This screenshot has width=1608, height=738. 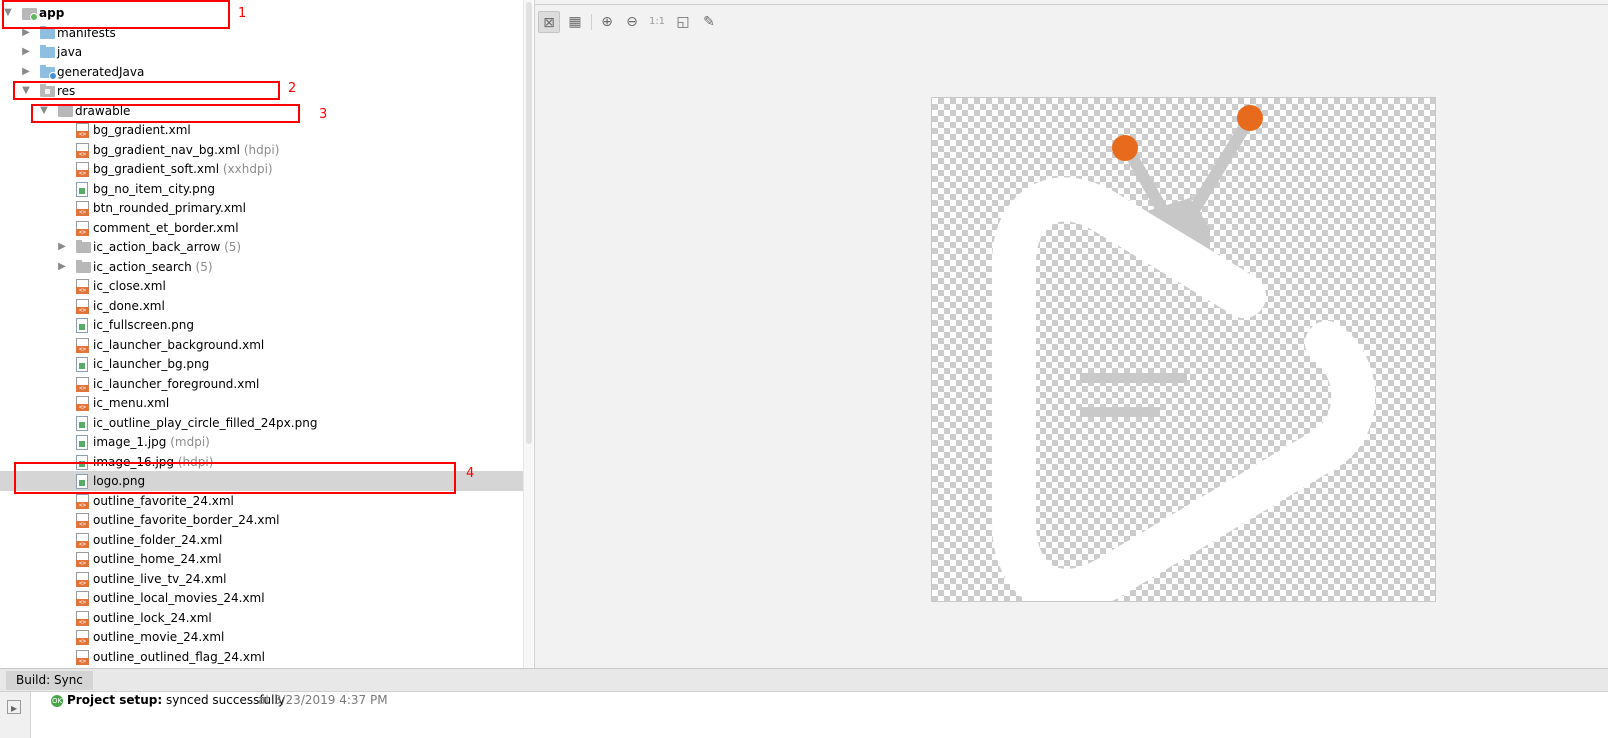 I want to click on tree-item-label: ic_done.xml, so click(x=129, y=306).